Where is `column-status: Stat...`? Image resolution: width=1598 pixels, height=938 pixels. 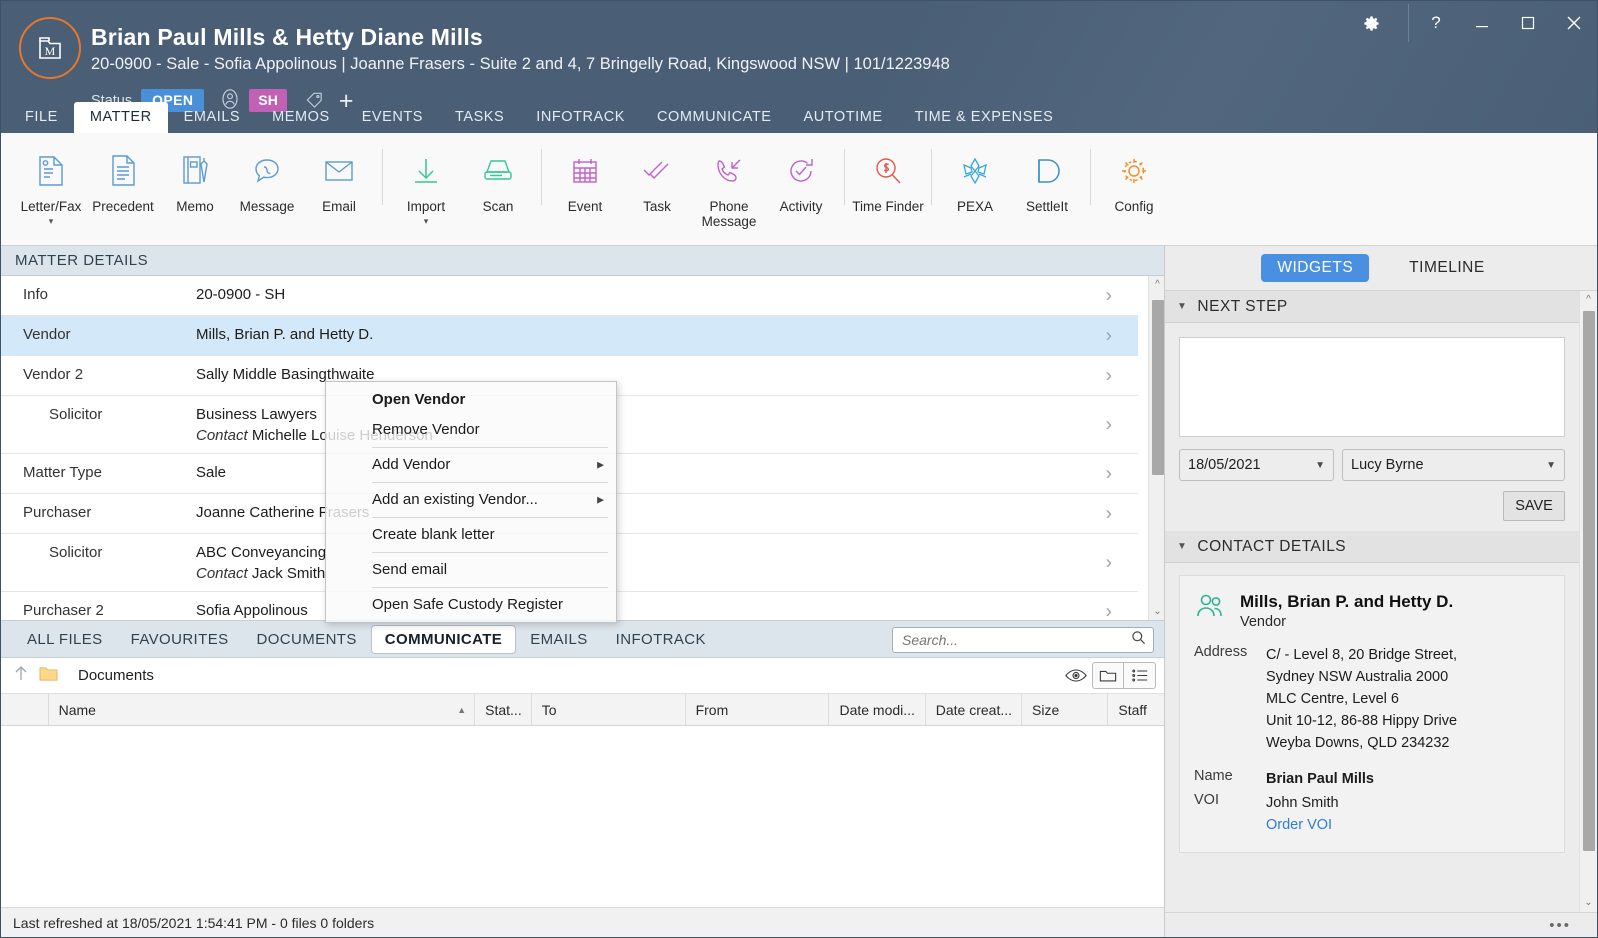 column-status: Stat... is located at coordinates (503, 709).